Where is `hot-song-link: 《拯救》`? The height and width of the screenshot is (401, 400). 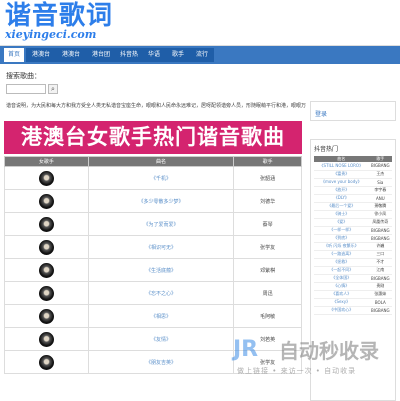 hot-song-link: 《拯救》 is located at coordinates (341, 262).